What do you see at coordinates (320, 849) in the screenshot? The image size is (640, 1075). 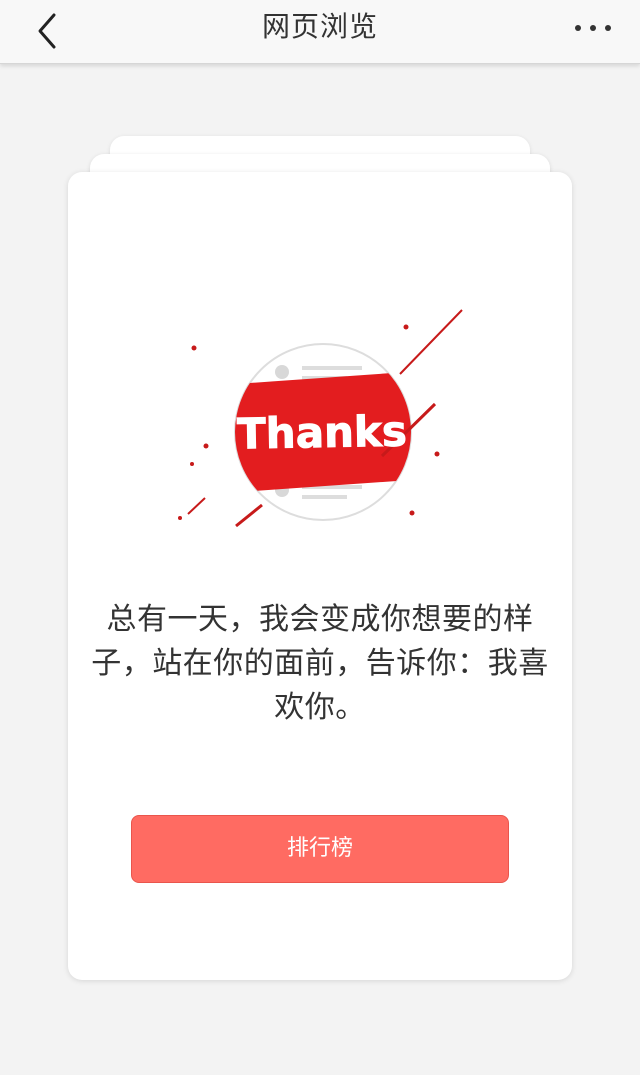 I see `leaderboard-button: 排行榜` at bounding box center [320, 849].